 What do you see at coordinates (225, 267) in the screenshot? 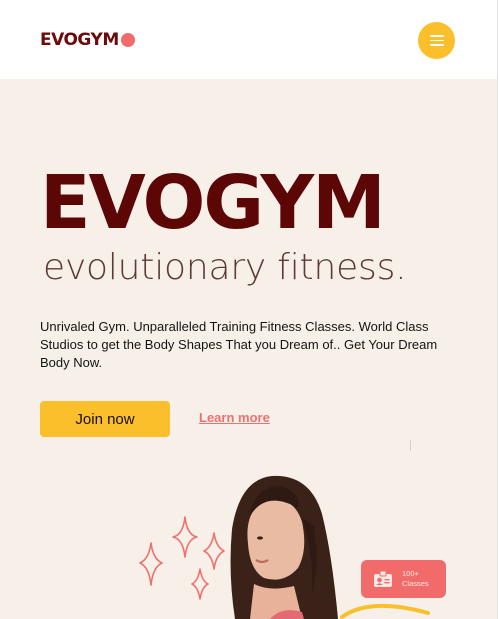
I see `hero-subtitle: evolutionary fitness.` at bounding box center [225, 267].